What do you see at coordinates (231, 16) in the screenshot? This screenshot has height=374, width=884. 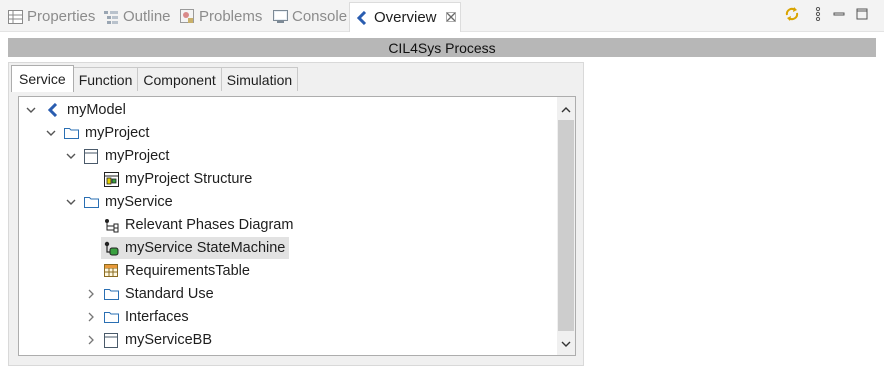 I see `tab-problems-label: Problems` at bounding box center [231, 16].